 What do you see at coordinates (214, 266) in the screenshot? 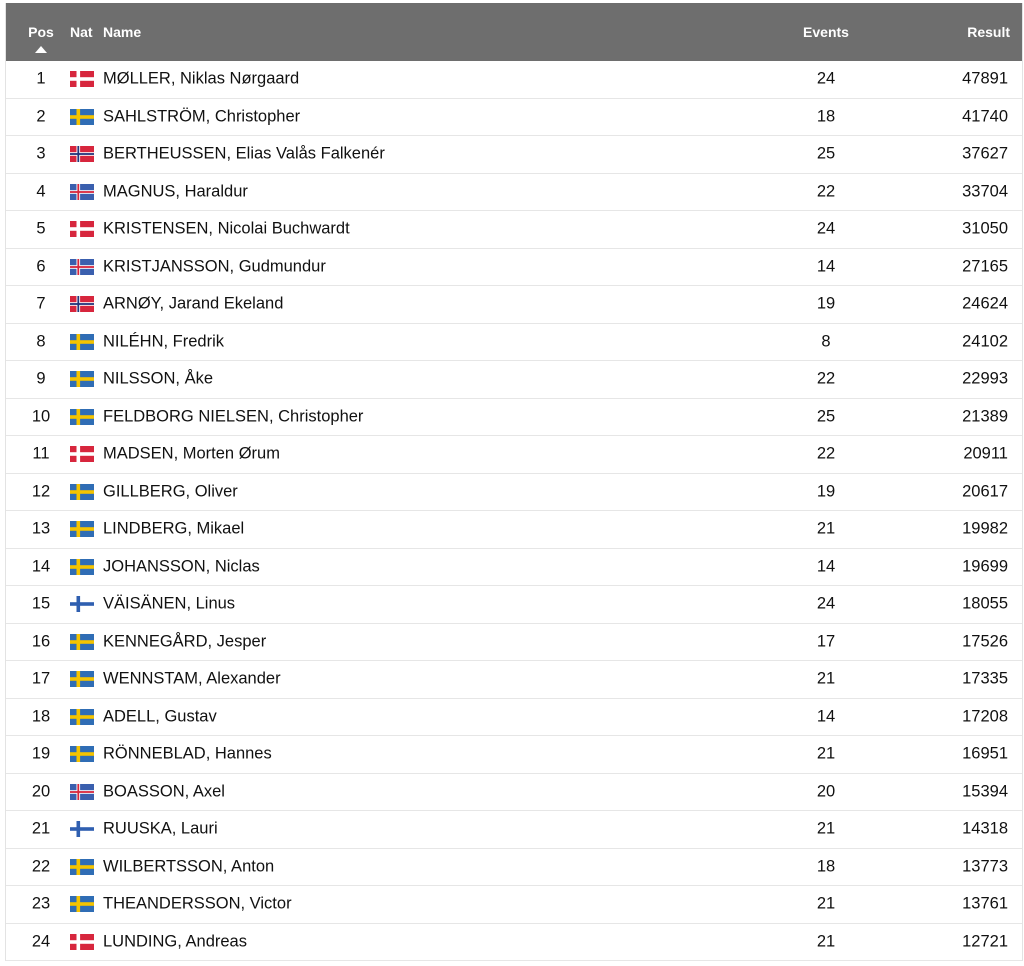
I see `athlete-name: KRISTJANSSON, Gudmundur` at bounding box center [214, 266].